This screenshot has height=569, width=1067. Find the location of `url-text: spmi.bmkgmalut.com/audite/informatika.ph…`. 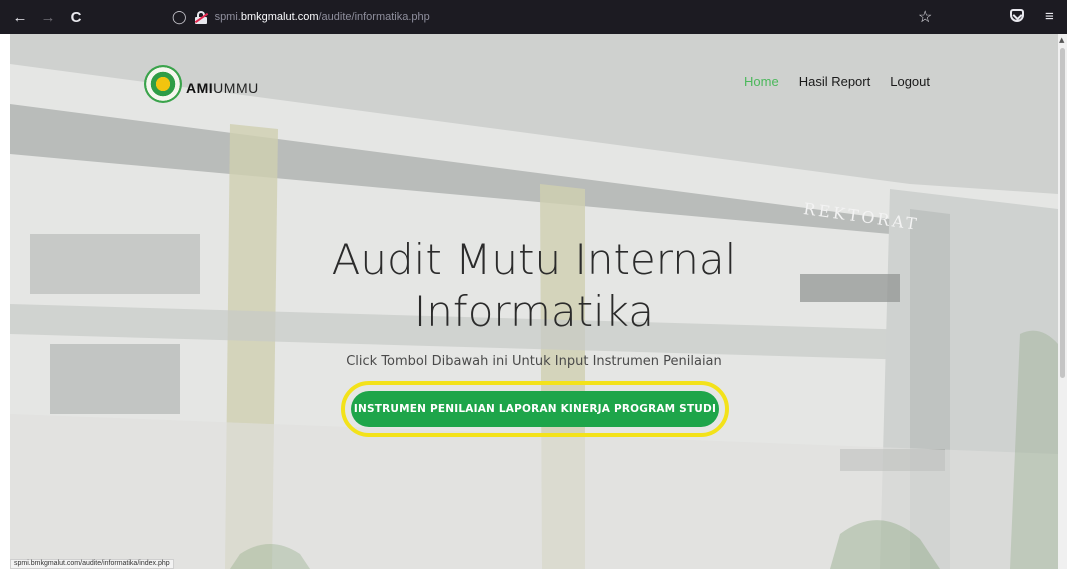

url-text: spmi.bmkgmalut.com/audite/informatika.ph… is located at coordinates (322, 17).